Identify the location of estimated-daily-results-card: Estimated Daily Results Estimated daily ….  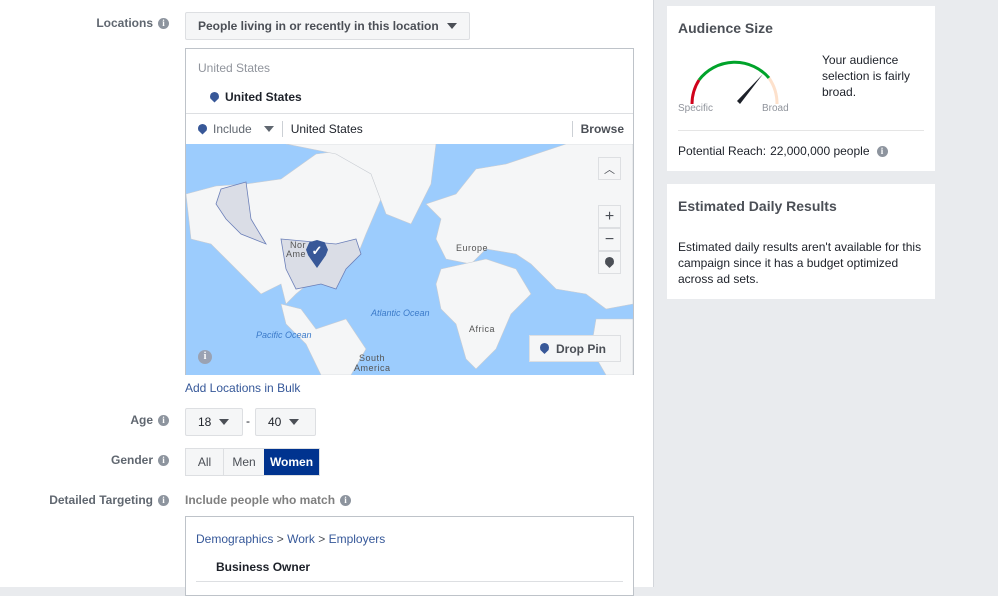
(801, 241).